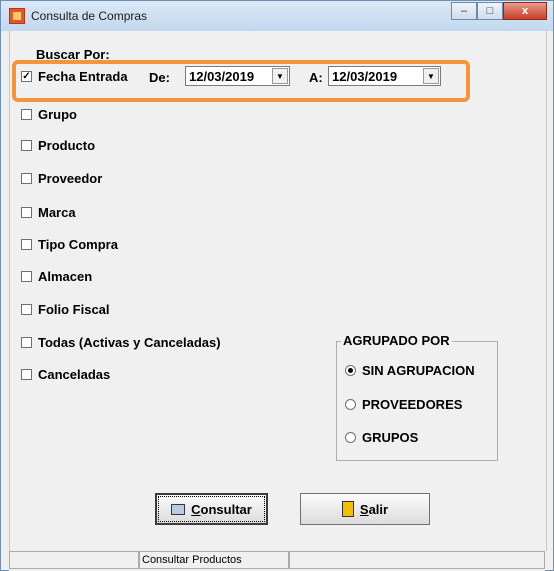 The width and height of the screenshot is (554, 571). What do you see at coordinates (78, 244) in the screenshot?
I see `checkbox-label: Tipo Compra` at bounding box center [78, 244].